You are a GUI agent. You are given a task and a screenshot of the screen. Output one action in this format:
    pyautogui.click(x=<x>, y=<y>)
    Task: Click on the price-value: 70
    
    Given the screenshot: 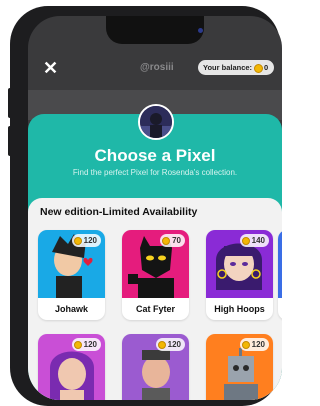 What is the action you would take?
    pyautogui.click(x=176, y=240)
    